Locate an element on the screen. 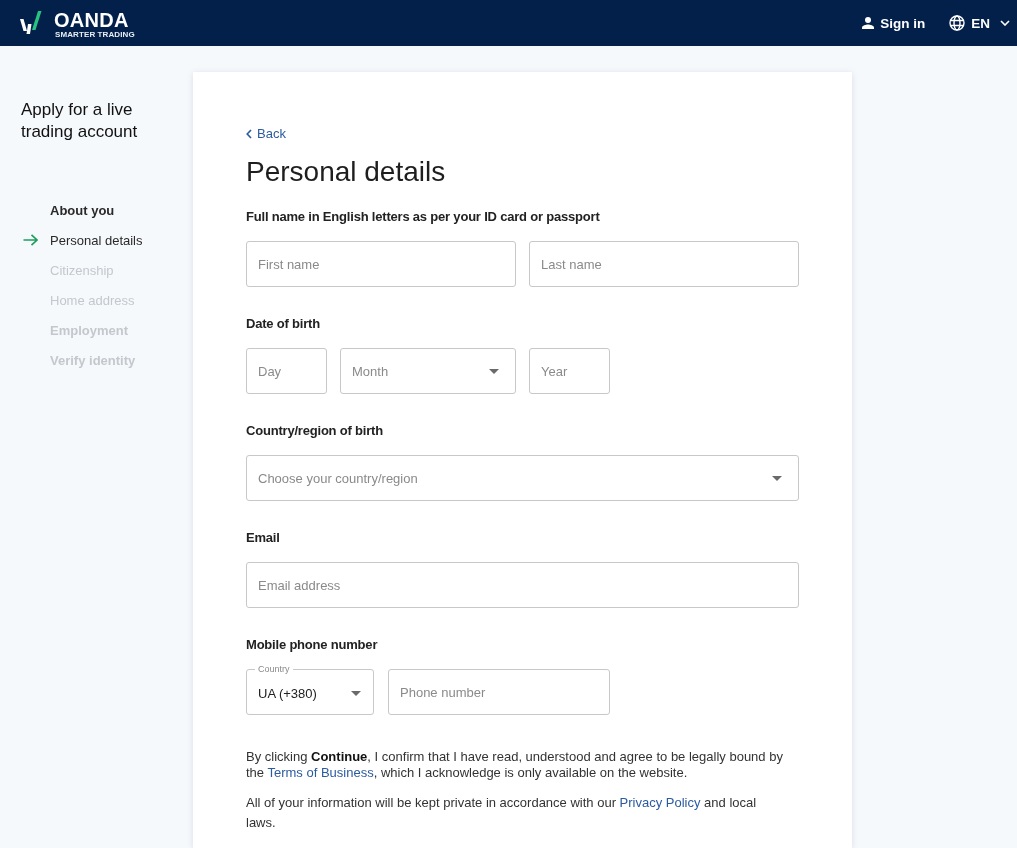  language-button: EN is located at coordinates (979, 23).